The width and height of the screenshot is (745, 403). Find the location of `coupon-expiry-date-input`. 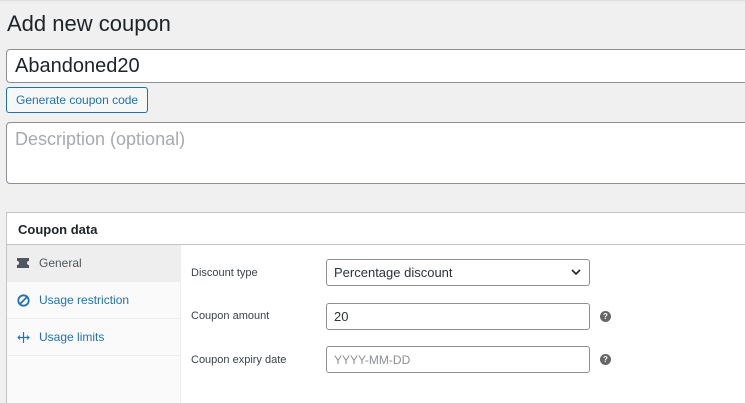

coupon-expiry-date-input is located at coordinates (458, 359).